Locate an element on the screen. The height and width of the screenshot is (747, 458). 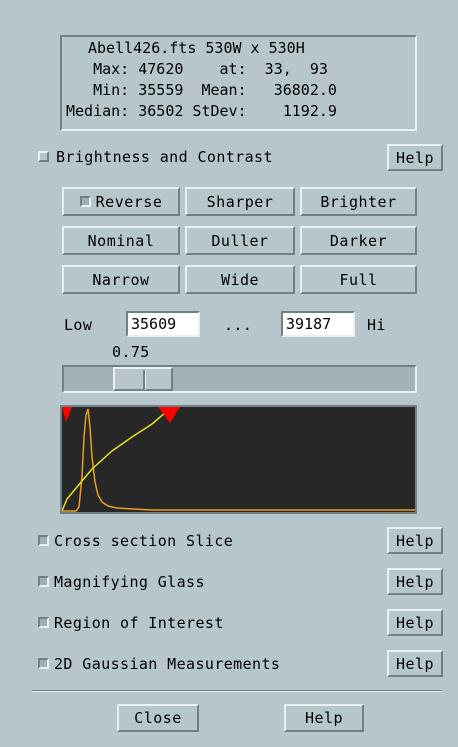
footer-help-button: Help is located at coordinates (324, 718).